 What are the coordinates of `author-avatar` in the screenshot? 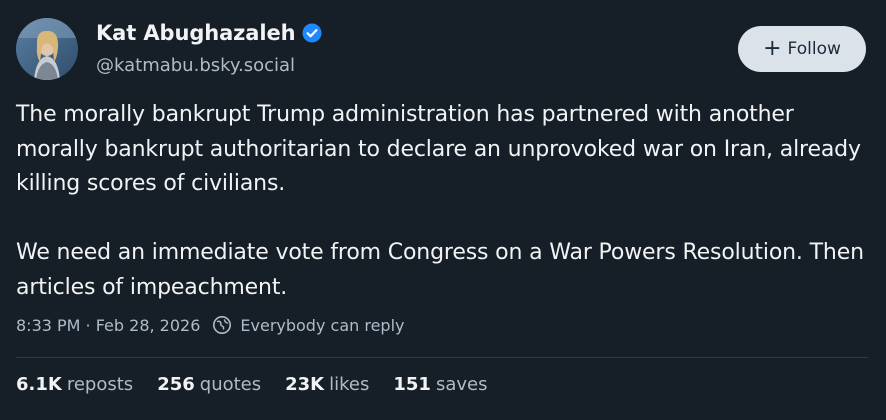 It's located at (47, 49).